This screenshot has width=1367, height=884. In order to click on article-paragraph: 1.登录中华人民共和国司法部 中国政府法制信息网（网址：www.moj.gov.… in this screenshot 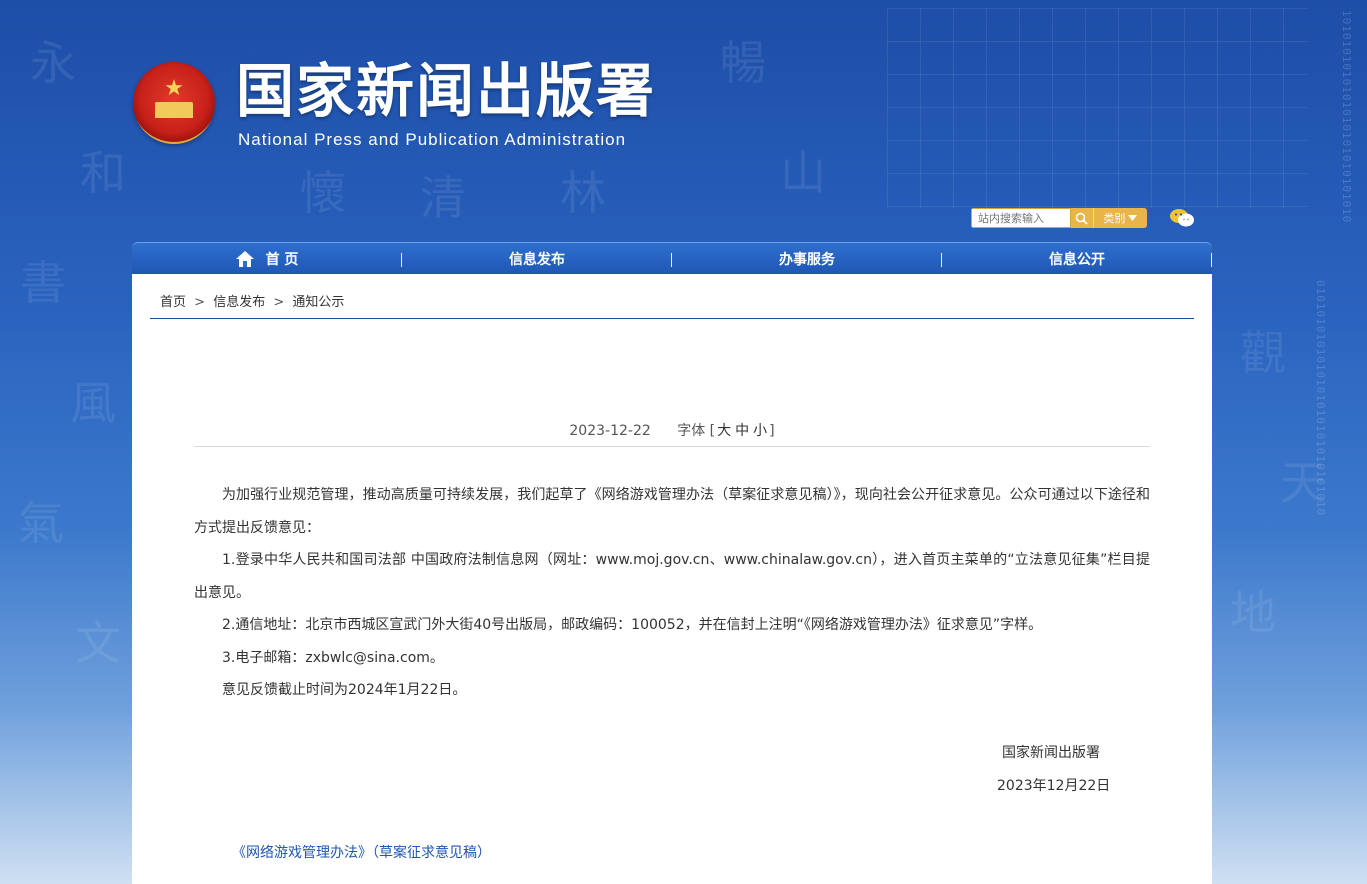, I will do `click(672, 576)`.